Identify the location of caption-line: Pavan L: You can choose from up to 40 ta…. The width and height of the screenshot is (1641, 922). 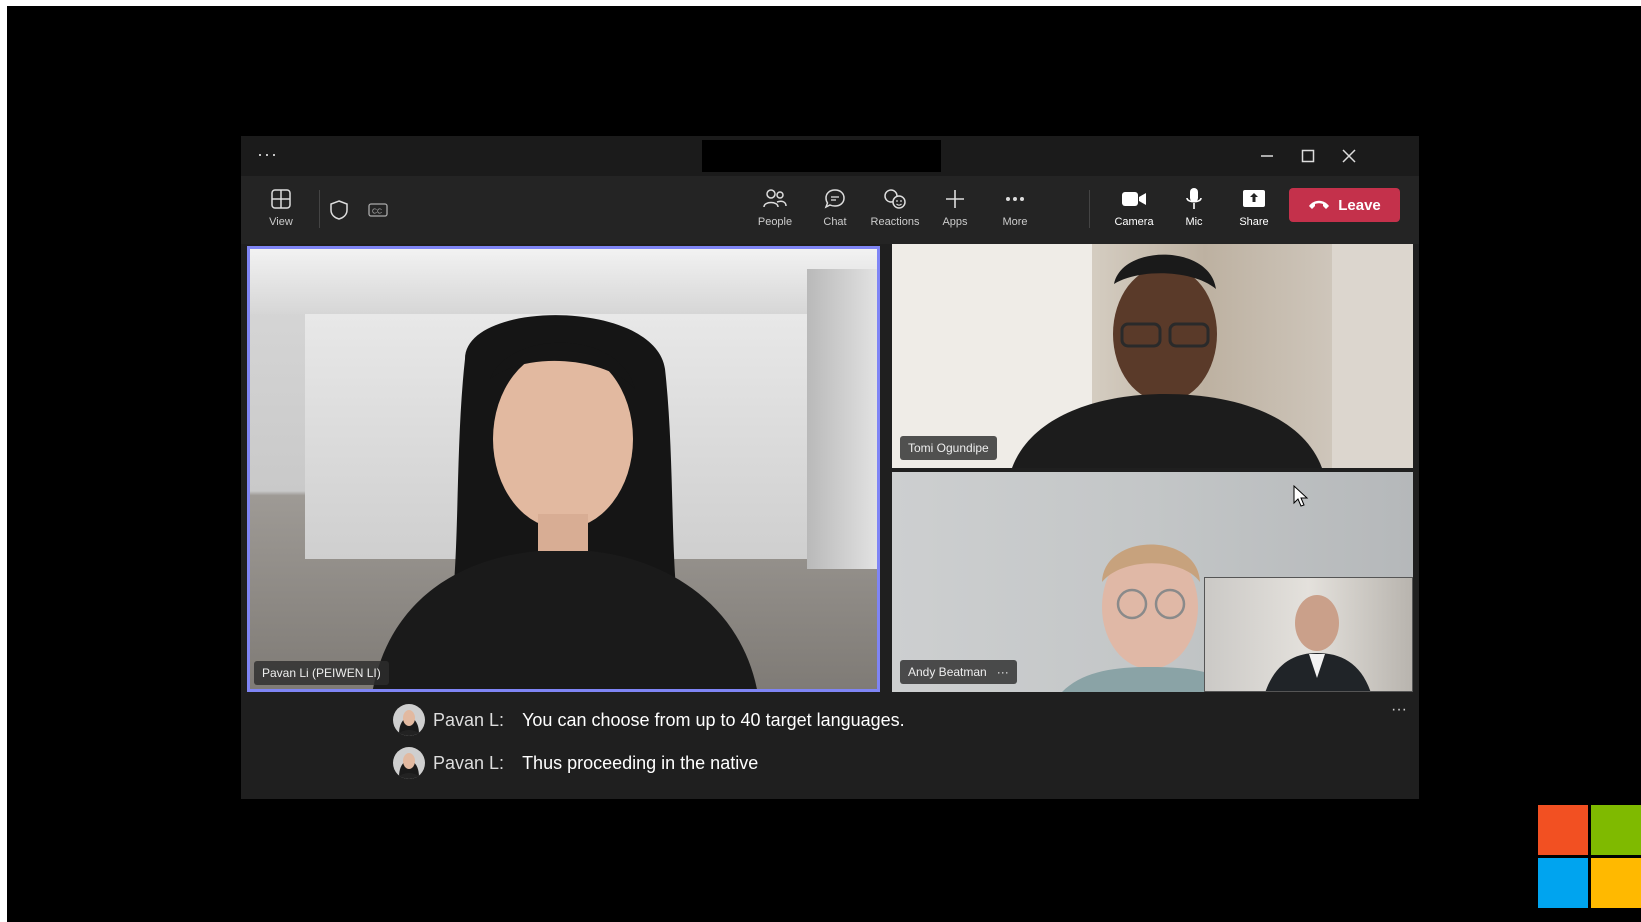
(649, 720).